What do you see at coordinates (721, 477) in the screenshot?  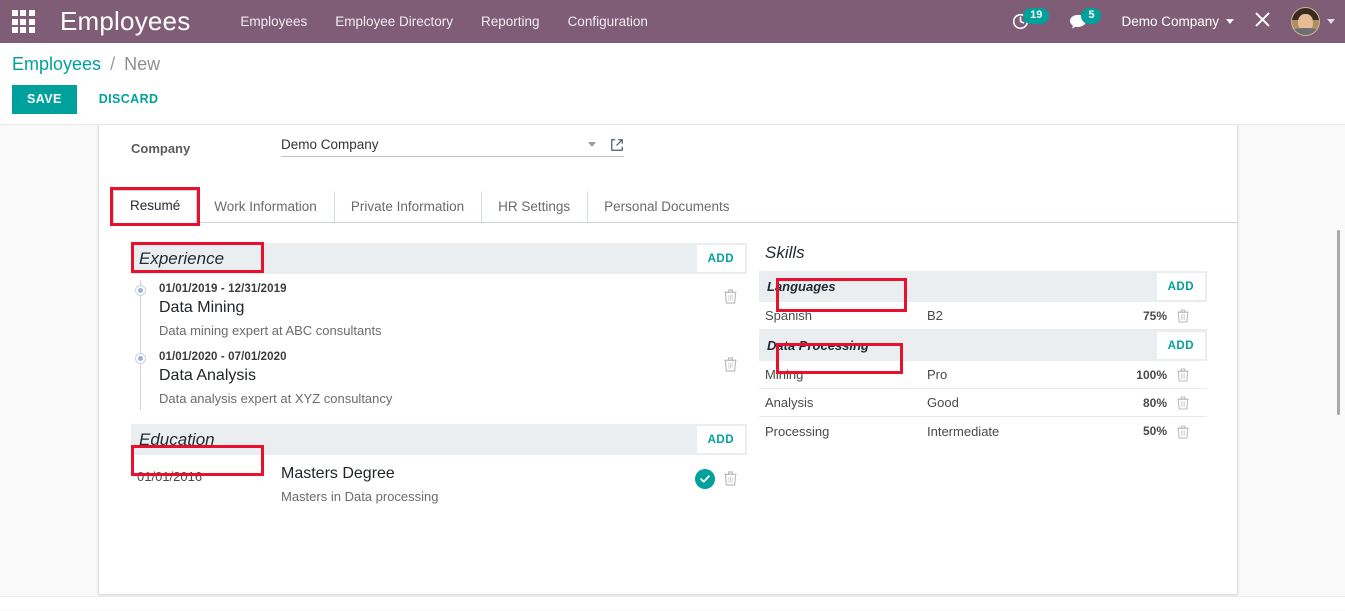 I see `education-entry-actions` at bounding box center [721, 477].